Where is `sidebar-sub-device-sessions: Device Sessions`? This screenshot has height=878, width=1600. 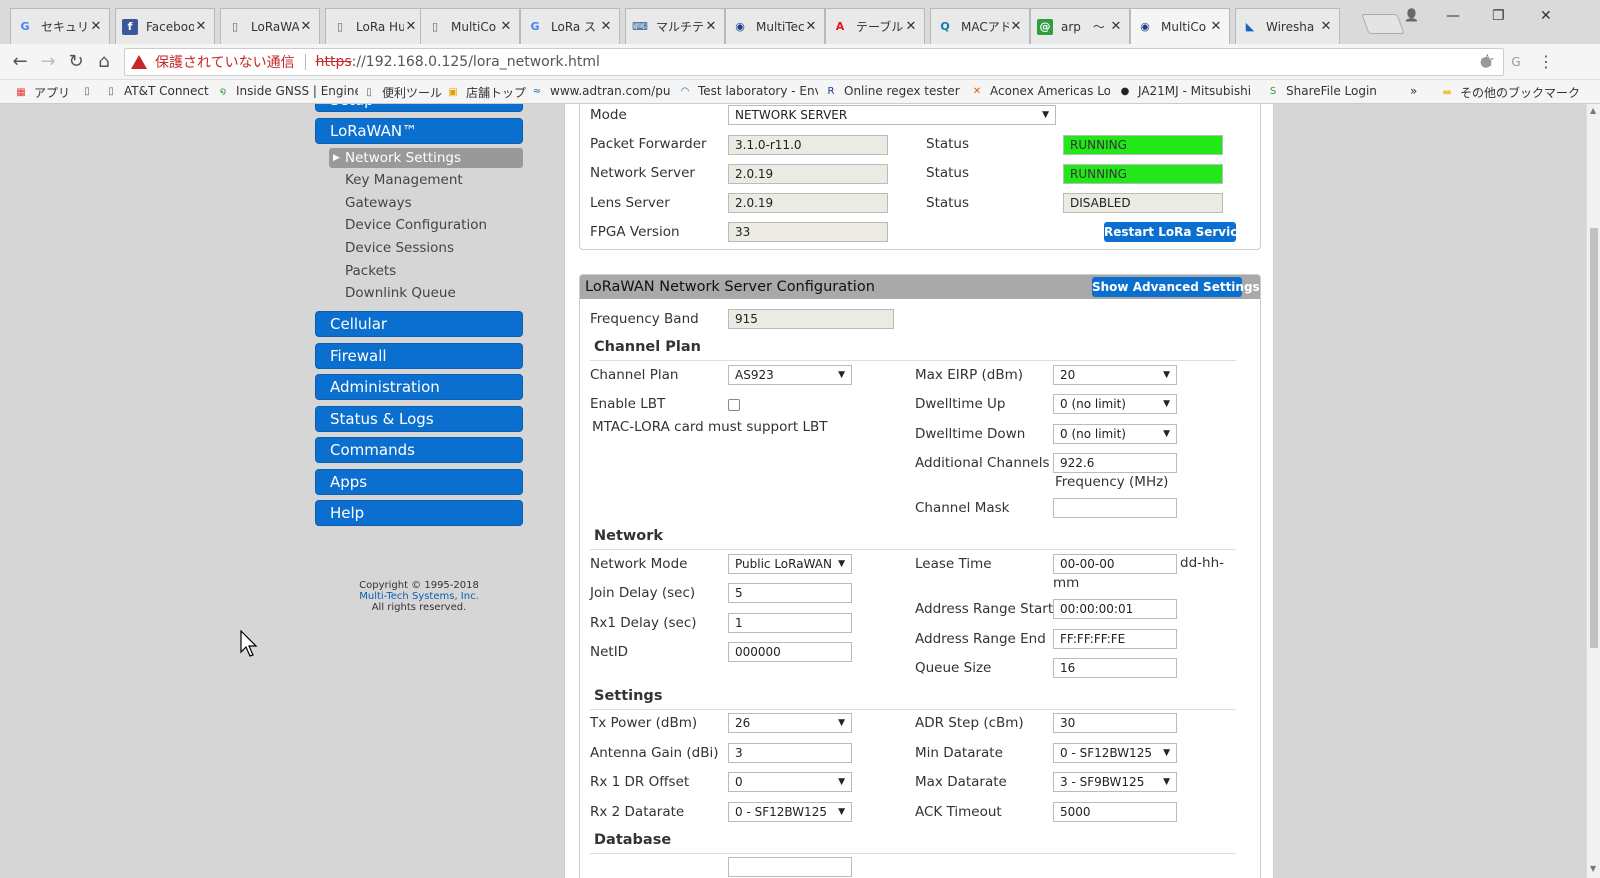 sidebar-sub-device-sessions: Device Sessions is located at coordinates (399, 248).